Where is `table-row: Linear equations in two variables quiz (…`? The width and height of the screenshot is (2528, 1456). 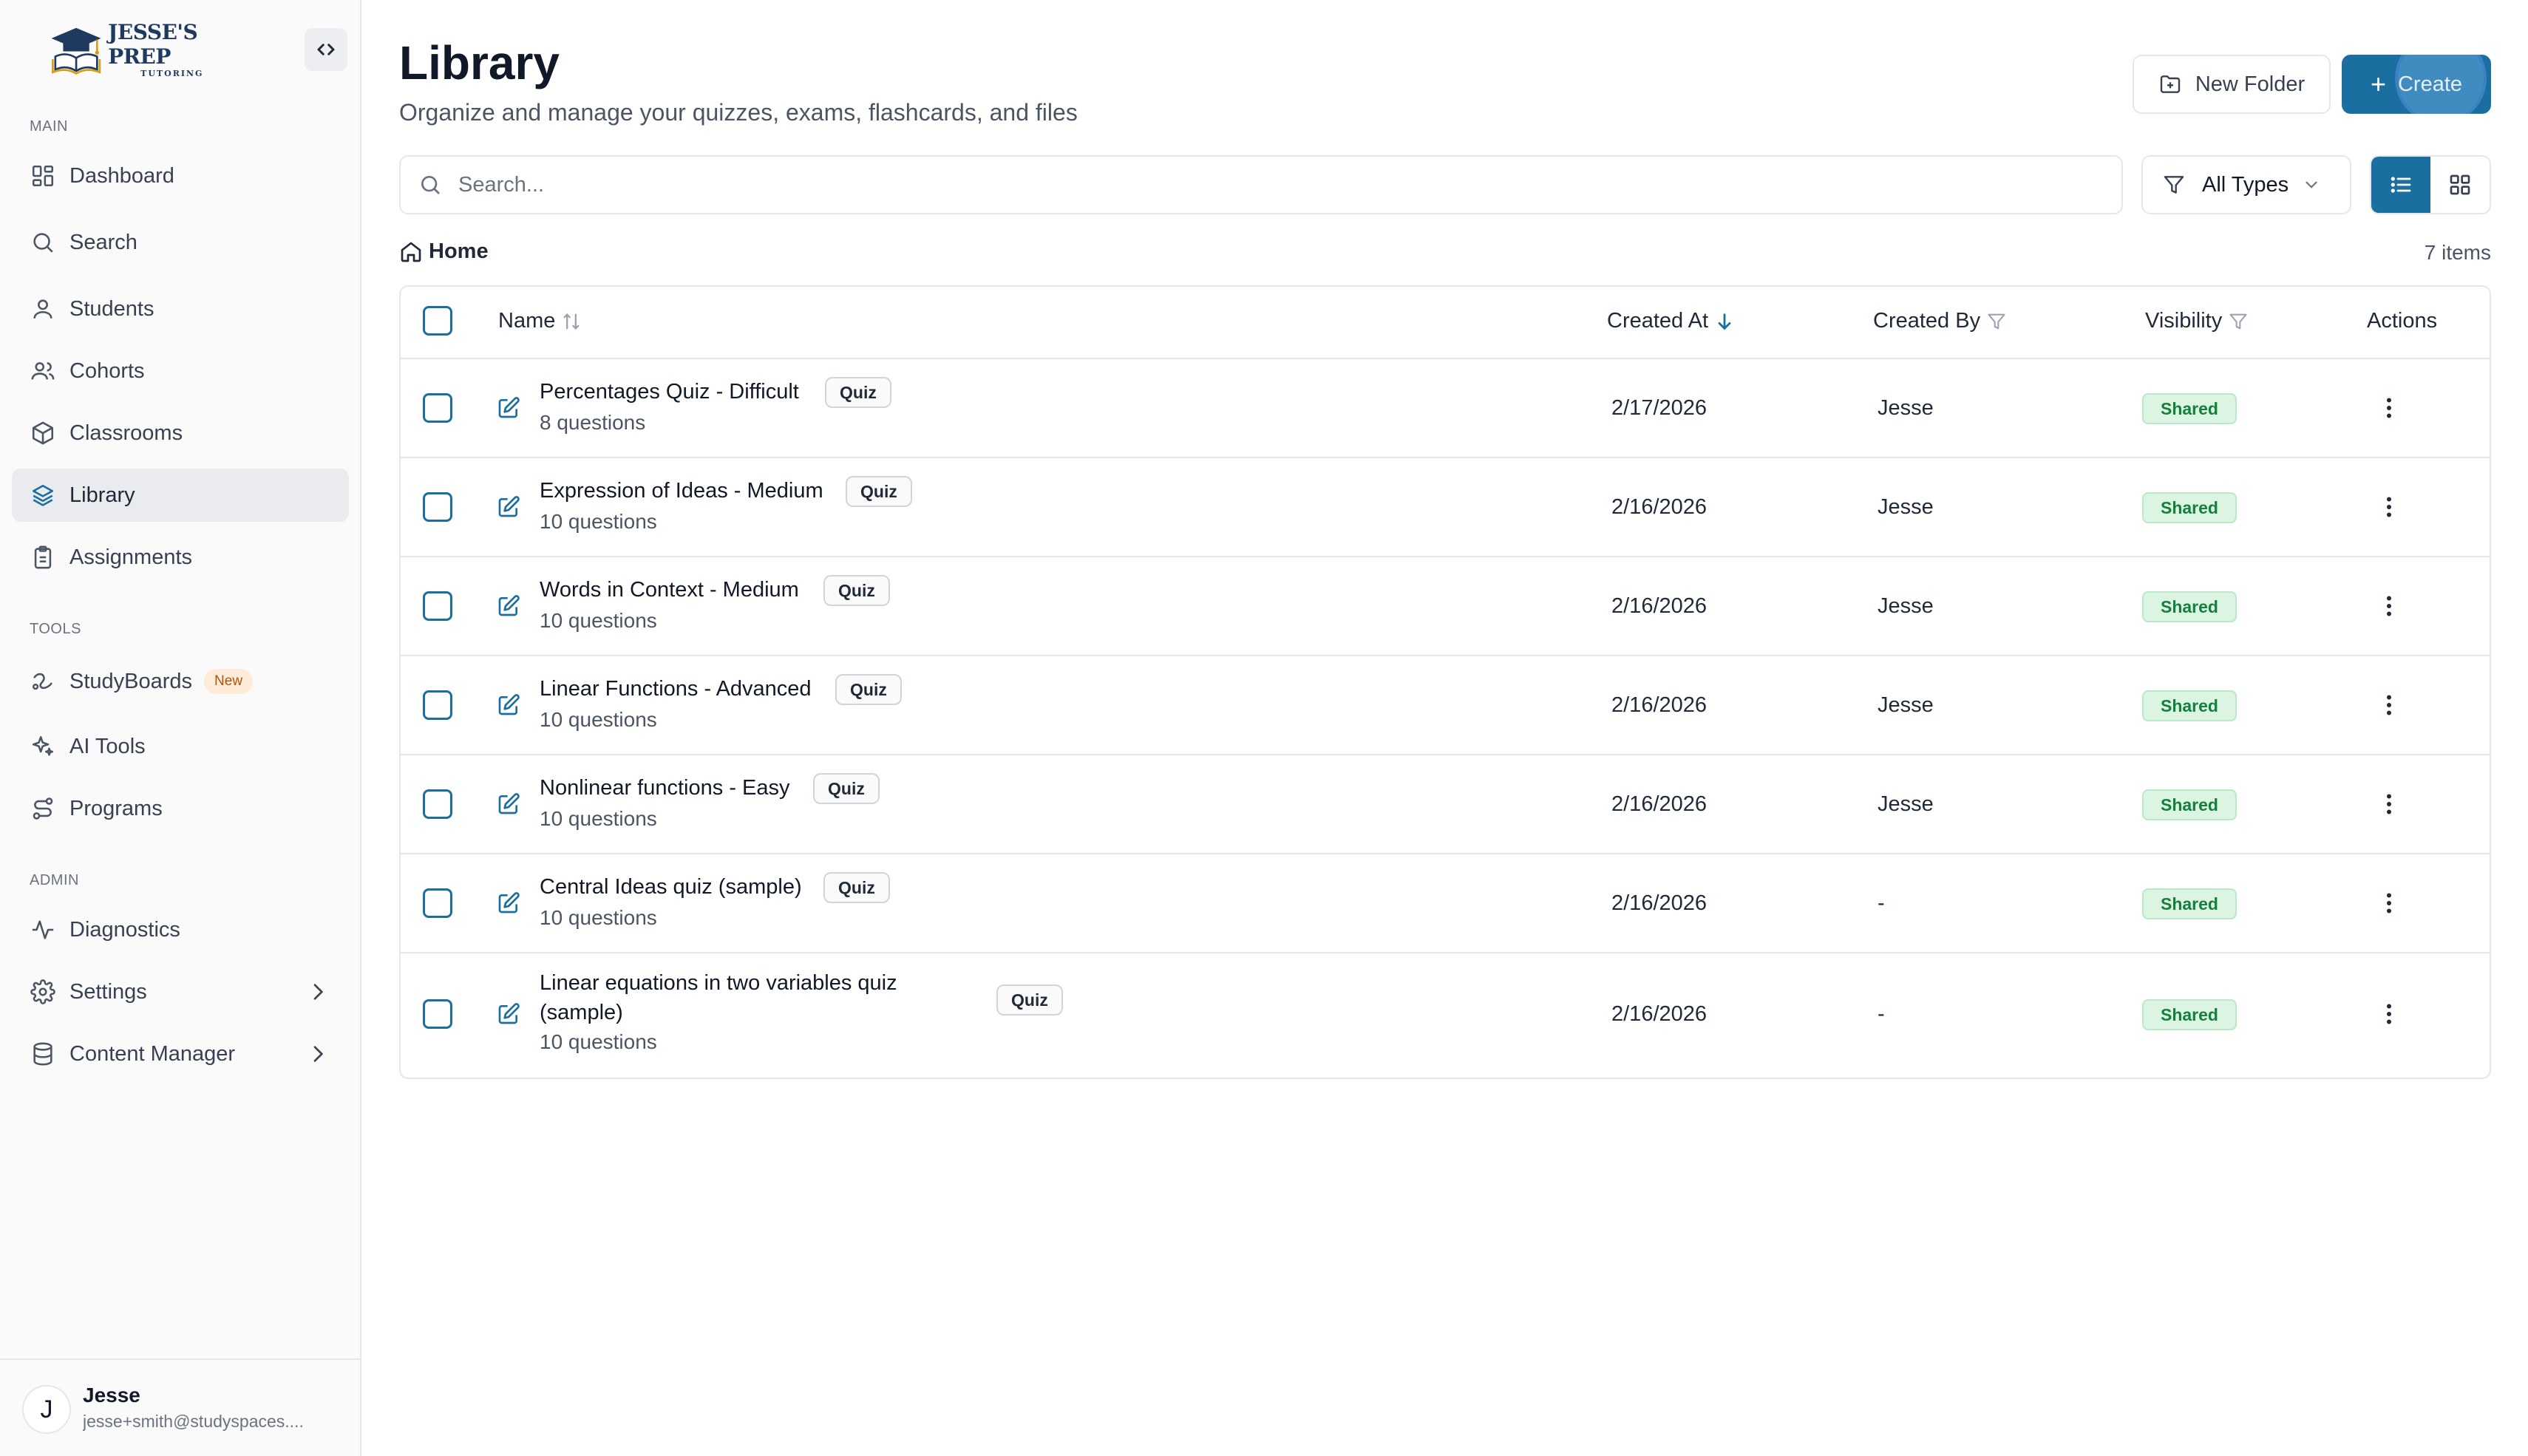 table-row: Linear equations in two variables quiz (… is located at coordinates (1445, 1015).